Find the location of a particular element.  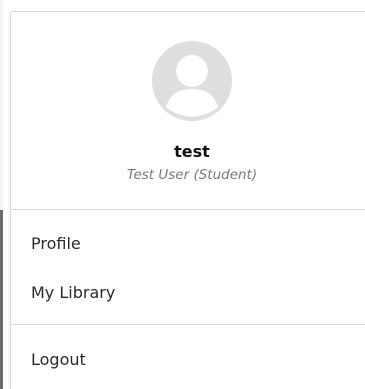

menu-item-logout: Logout is located at coordinates (58, 359).